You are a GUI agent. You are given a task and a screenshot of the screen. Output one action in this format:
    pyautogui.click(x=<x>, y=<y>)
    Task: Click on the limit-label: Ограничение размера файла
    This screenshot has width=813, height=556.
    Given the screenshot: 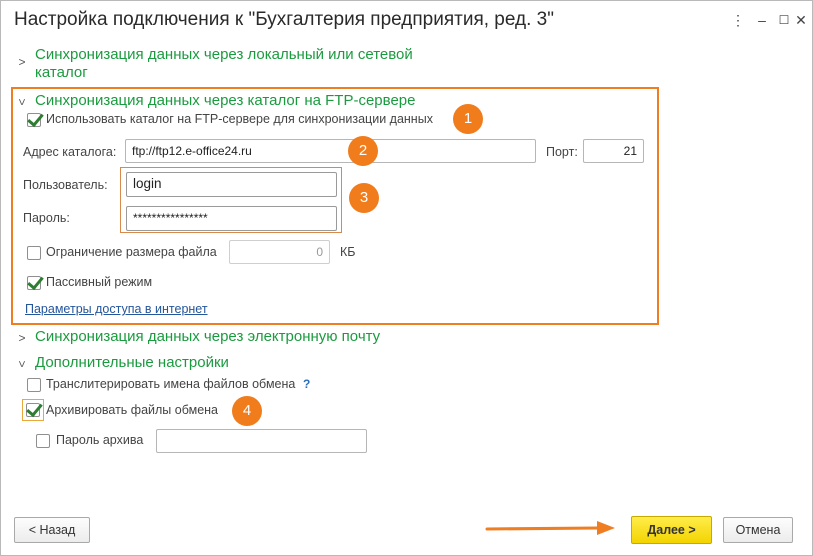 What is the action you would take?
    pyautogui.click(x=131, y=252)
    